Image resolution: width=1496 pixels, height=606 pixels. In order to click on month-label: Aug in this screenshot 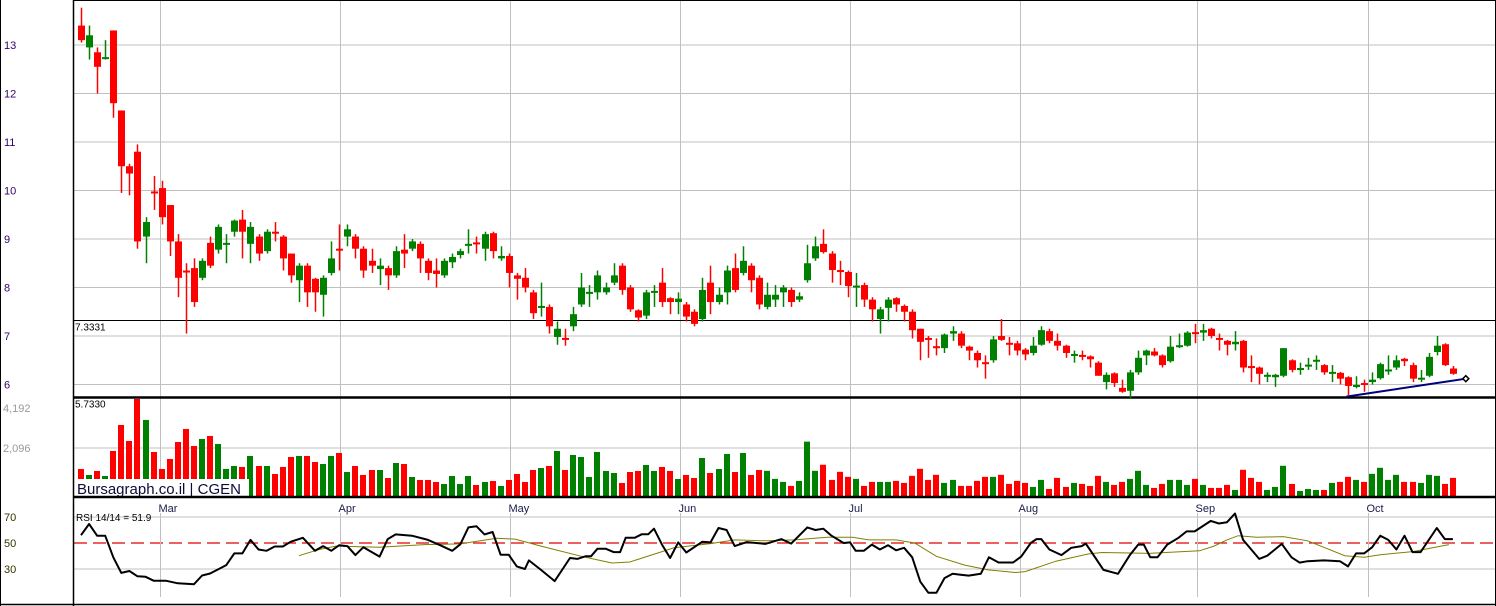, I will do `click(1029, 509)`.